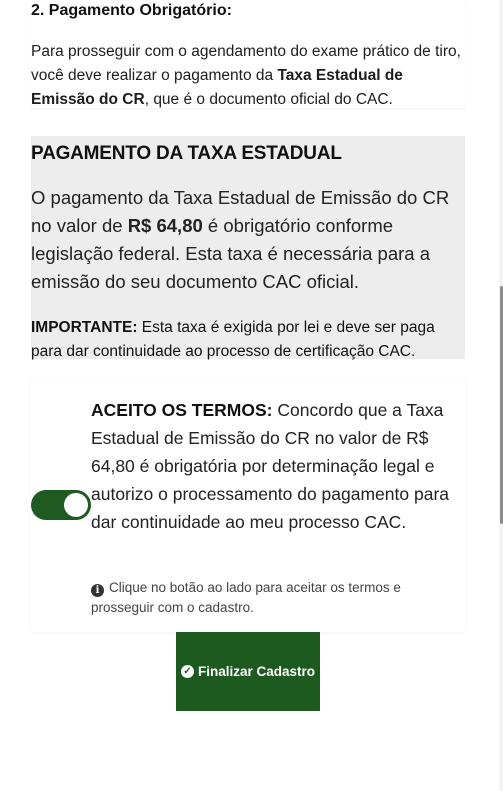 The height and width of the screenshot is (791, 503). What do you see at coordinates (165, 225) in the screenshot?
I see `tax-amount: R$ 64,80` at bounding box center [165, 225].